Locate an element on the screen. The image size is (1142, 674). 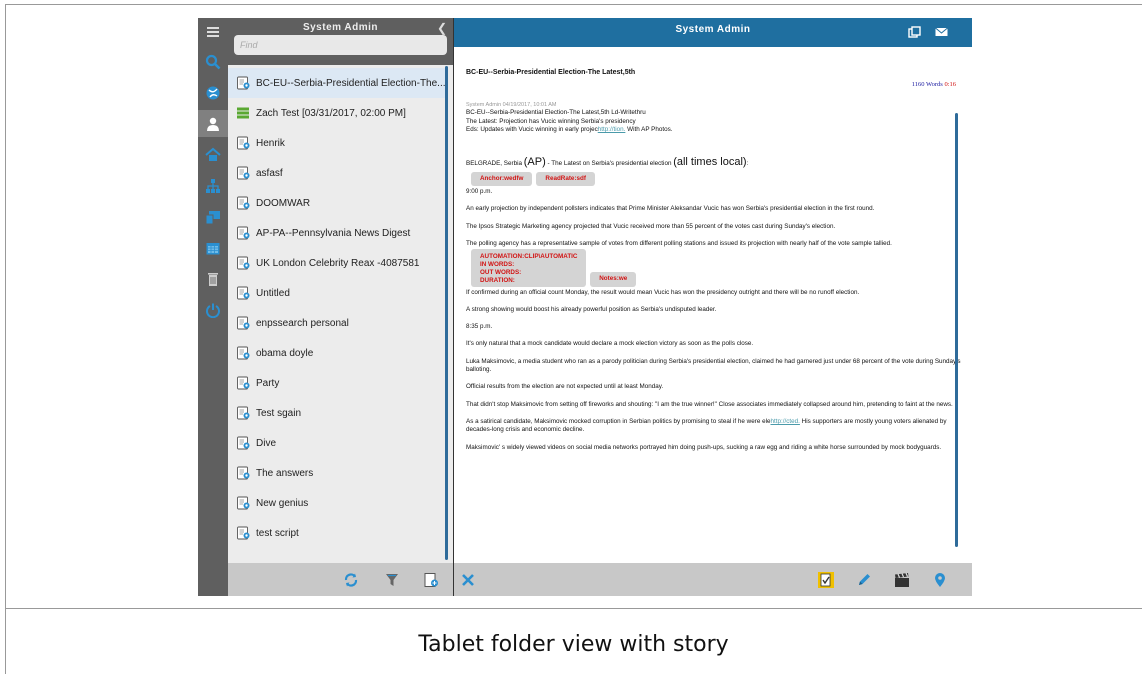
folder-list-item: asfasf is located at coordinates (337, 173).